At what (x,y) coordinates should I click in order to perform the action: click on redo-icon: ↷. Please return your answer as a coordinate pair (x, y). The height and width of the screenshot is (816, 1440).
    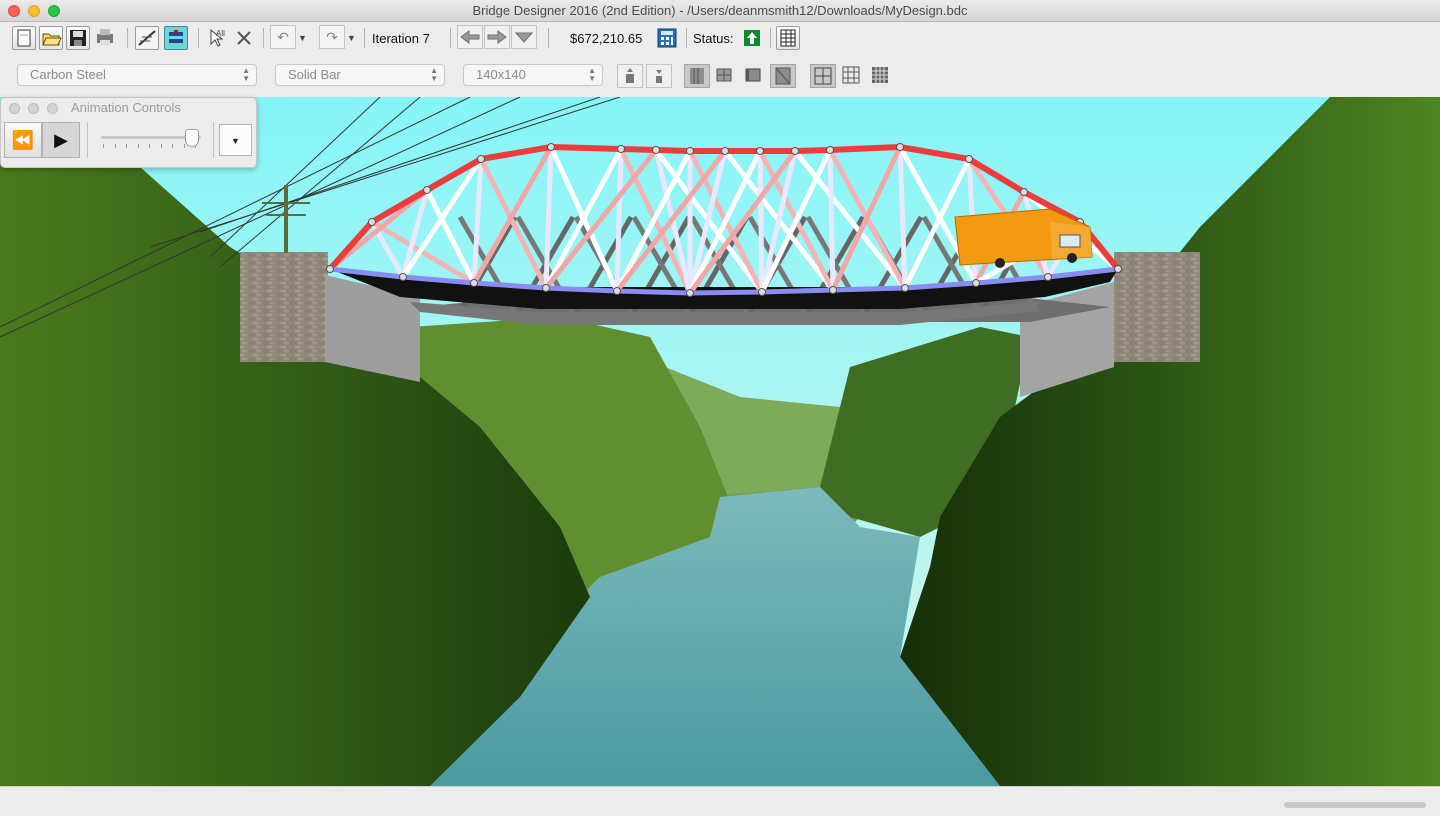
    Looking at the image, I should click on (332, 36).